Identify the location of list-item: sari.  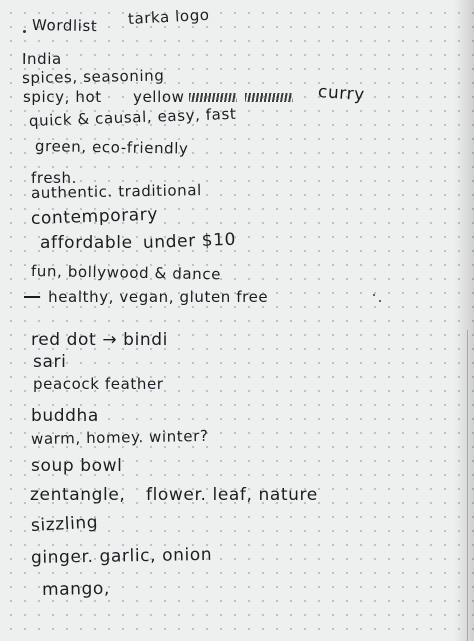
(50, 362).